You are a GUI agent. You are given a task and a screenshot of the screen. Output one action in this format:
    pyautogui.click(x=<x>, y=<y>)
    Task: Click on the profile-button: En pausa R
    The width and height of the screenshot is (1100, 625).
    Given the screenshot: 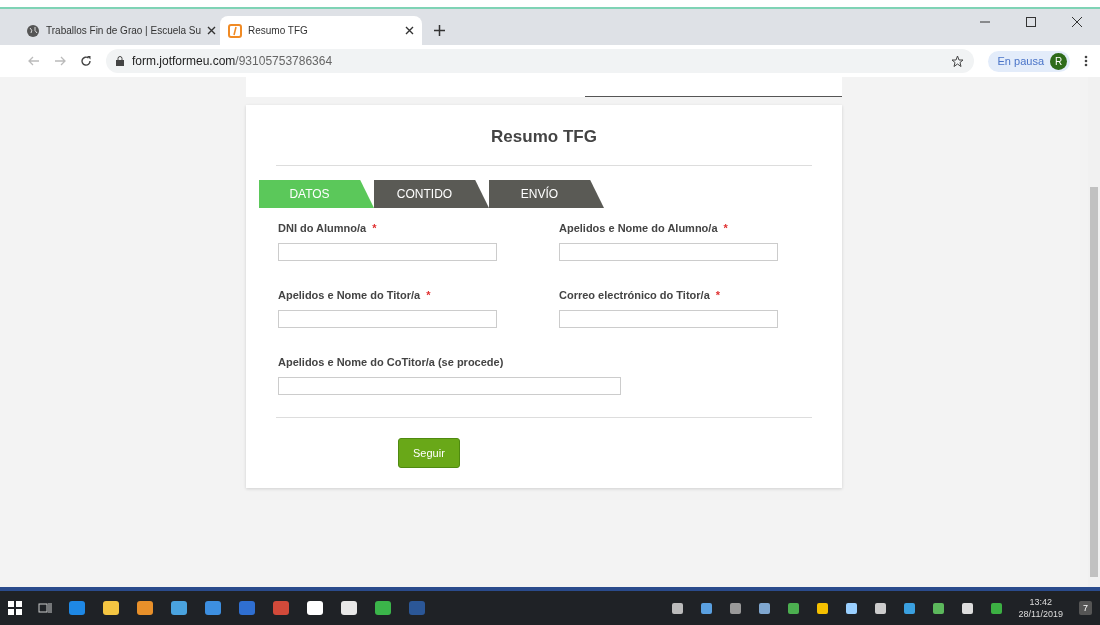 What is the action you would take?
    pyautogui.click(x=1028, y=61)
    